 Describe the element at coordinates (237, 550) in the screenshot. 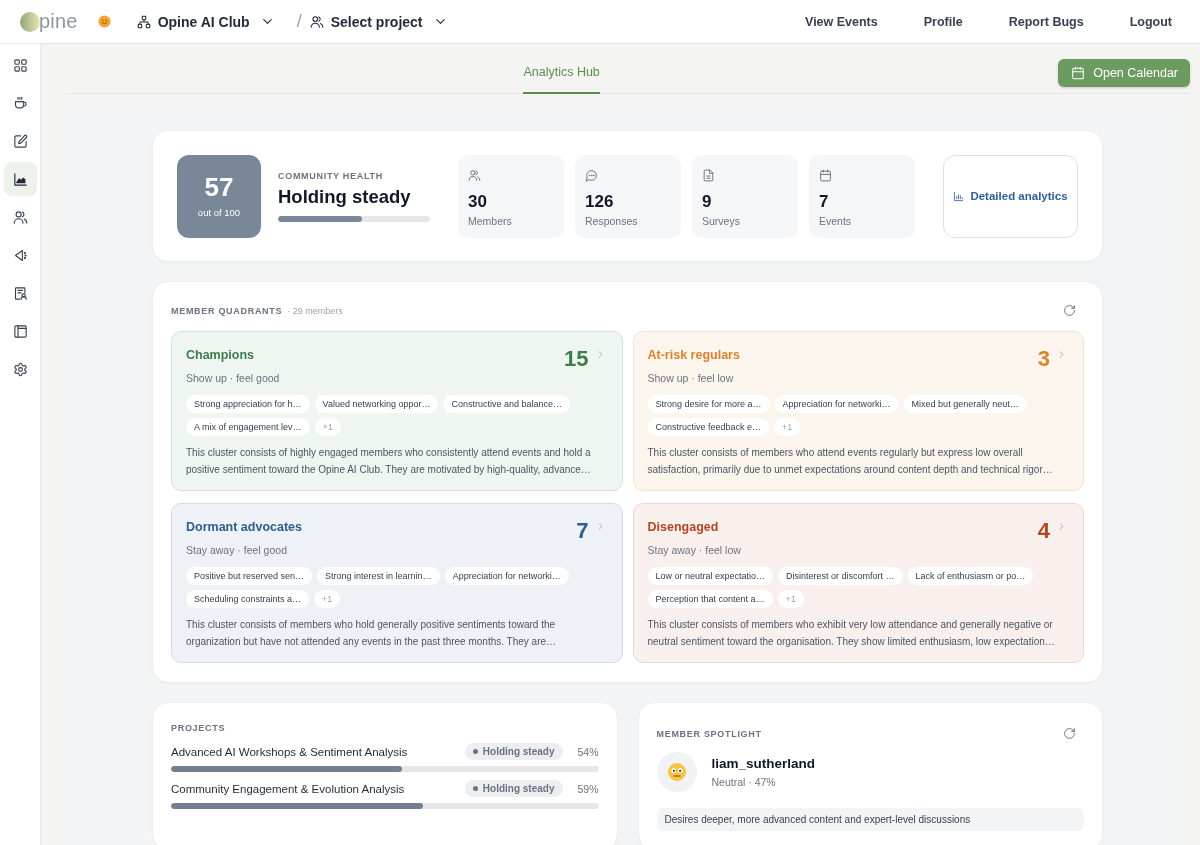

I see `quadrant-subtitle: Stay away · feel good` at that location.